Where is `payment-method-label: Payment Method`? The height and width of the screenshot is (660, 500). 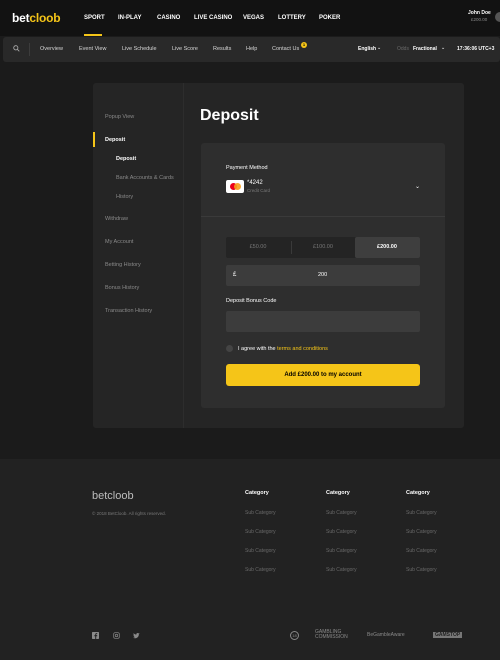 payment-method-label: Payment Method is located at coordinates (247, 168).